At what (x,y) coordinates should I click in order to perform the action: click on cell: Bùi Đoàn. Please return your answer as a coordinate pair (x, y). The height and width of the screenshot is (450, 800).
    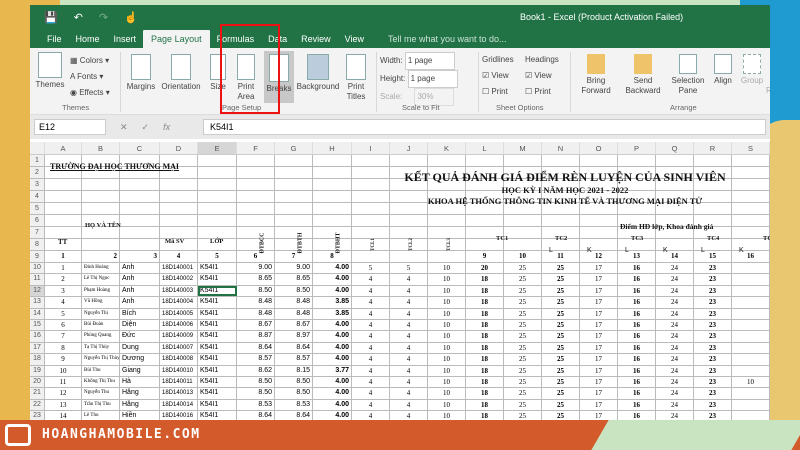
    Looking at the image, I should click on (101, 325).